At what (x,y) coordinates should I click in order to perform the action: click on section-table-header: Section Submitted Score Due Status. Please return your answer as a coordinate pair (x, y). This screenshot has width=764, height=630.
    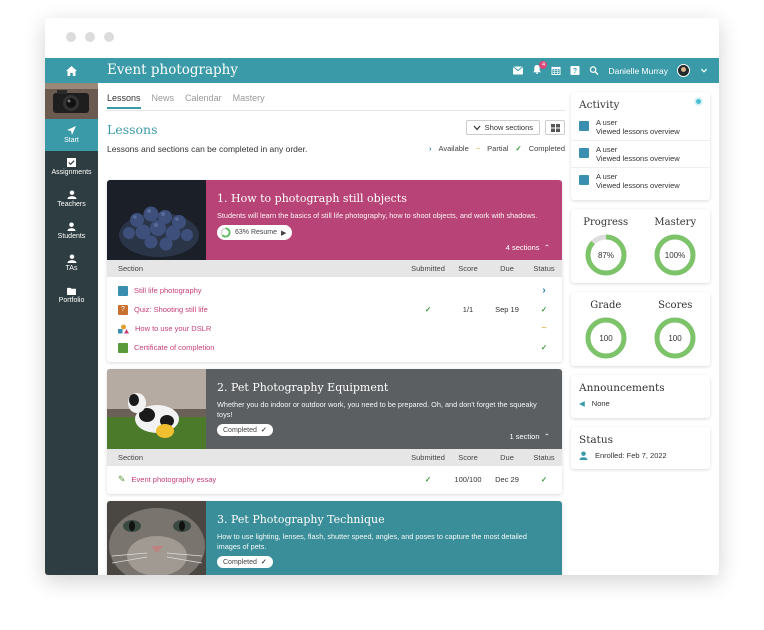
    Looking at the image, I should click on (334, 268).